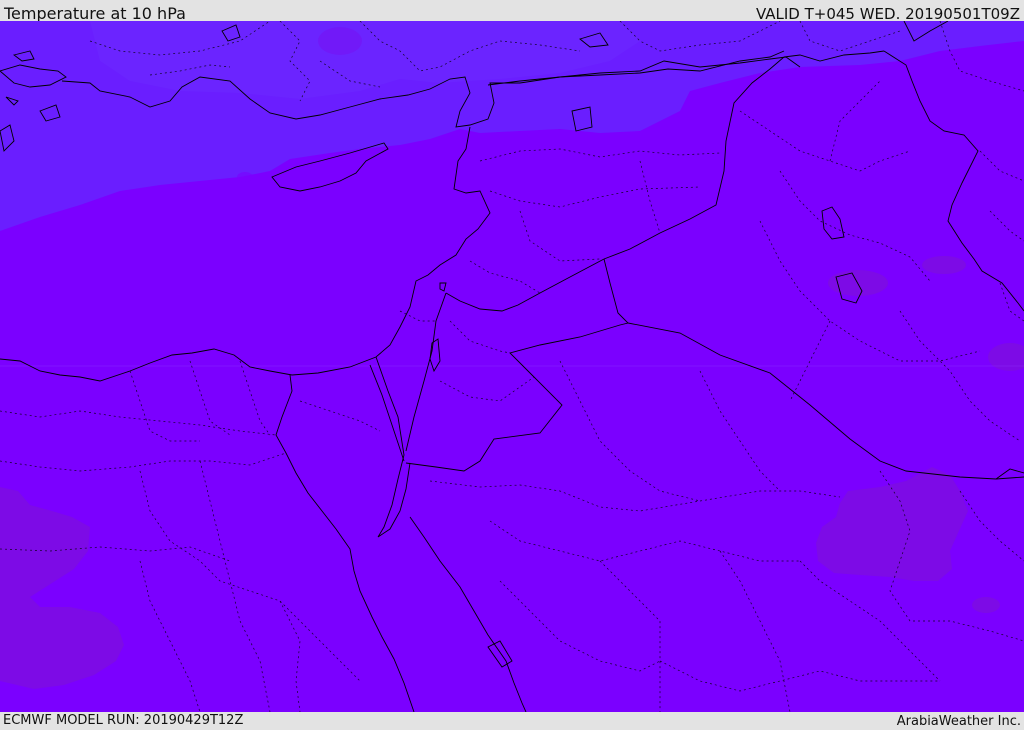 This screenshot has width=1024, height=730. What do you see at coordinates (340, 41) in the screenshot?
I see `temperature-field-cool-spot` at bounding box center [340, 41].